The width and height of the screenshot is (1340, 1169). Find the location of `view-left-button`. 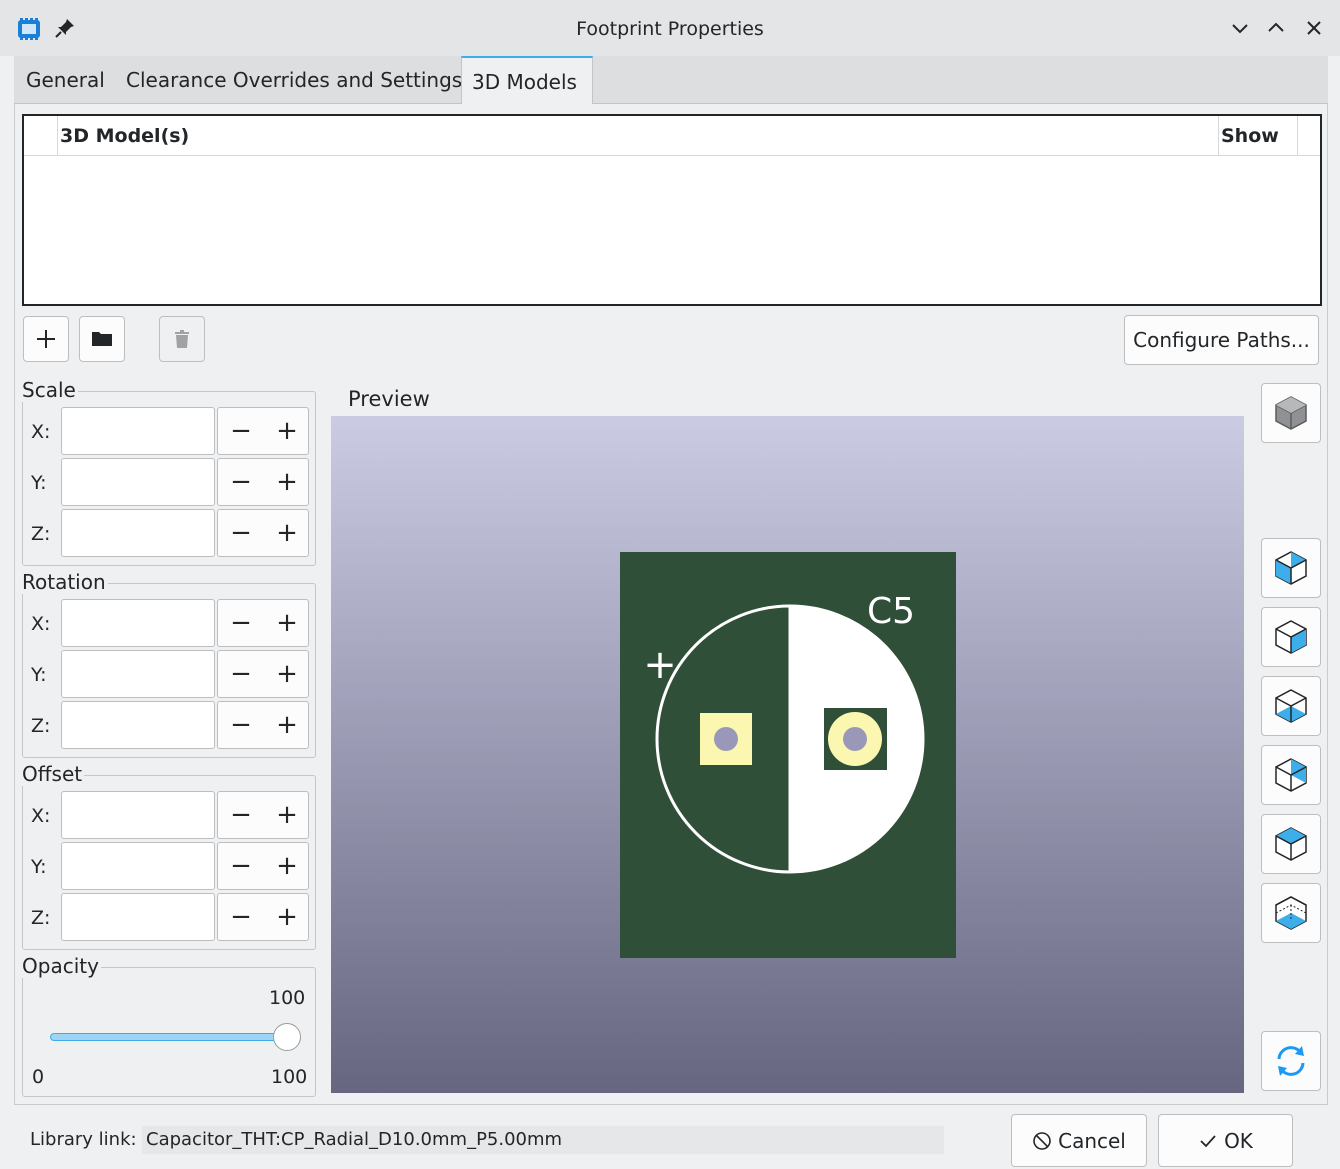

view-left-button is located at coordinates (1291, 568).